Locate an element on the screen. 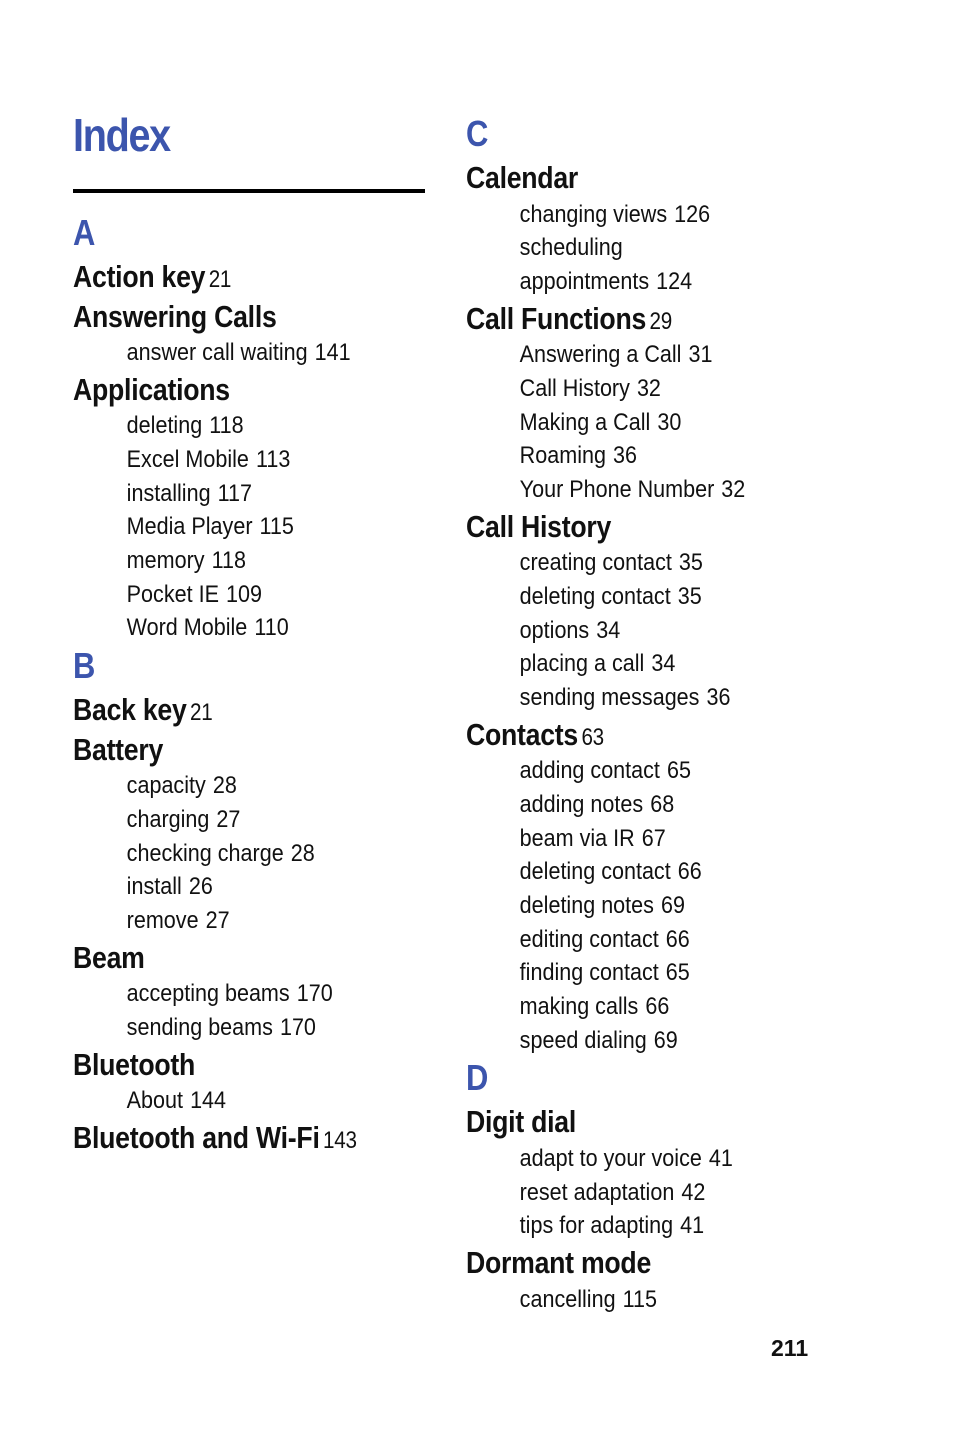 This screenshot has height=1433, width=954. entry-term: Call History is located at coordinates (539, 526).